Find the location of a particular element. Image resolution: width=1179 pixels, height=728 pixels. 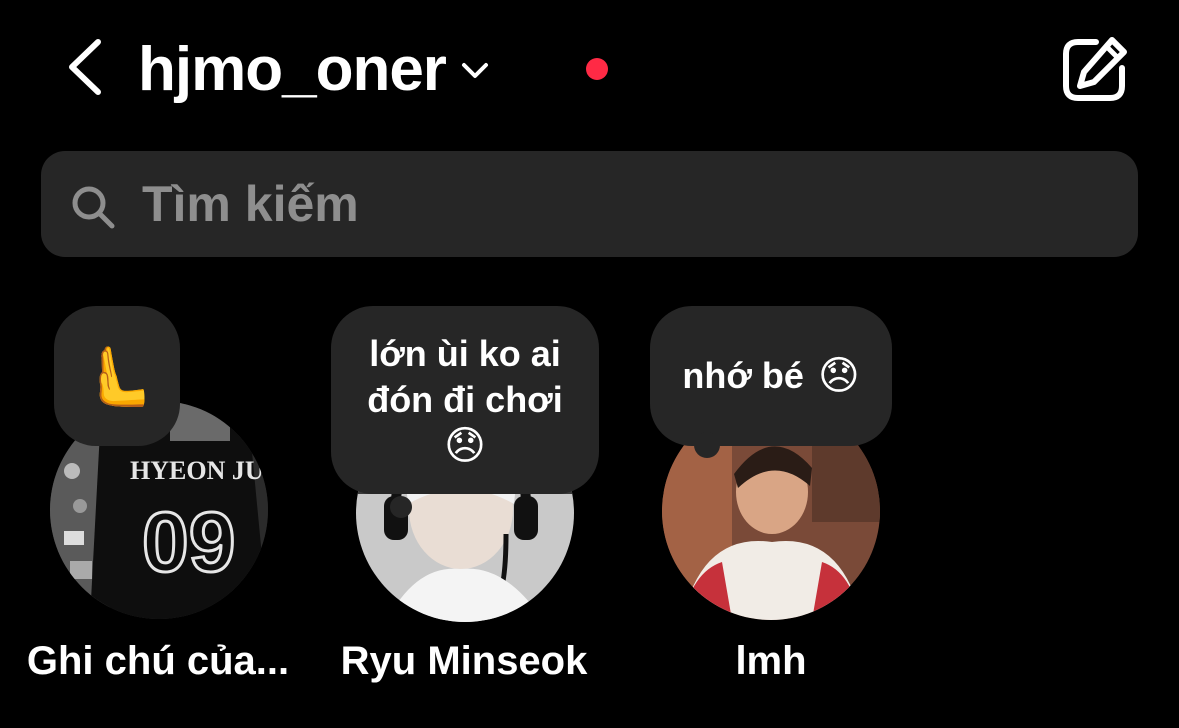

note-emoji: 🫷 is located at coordinates (117, 376).